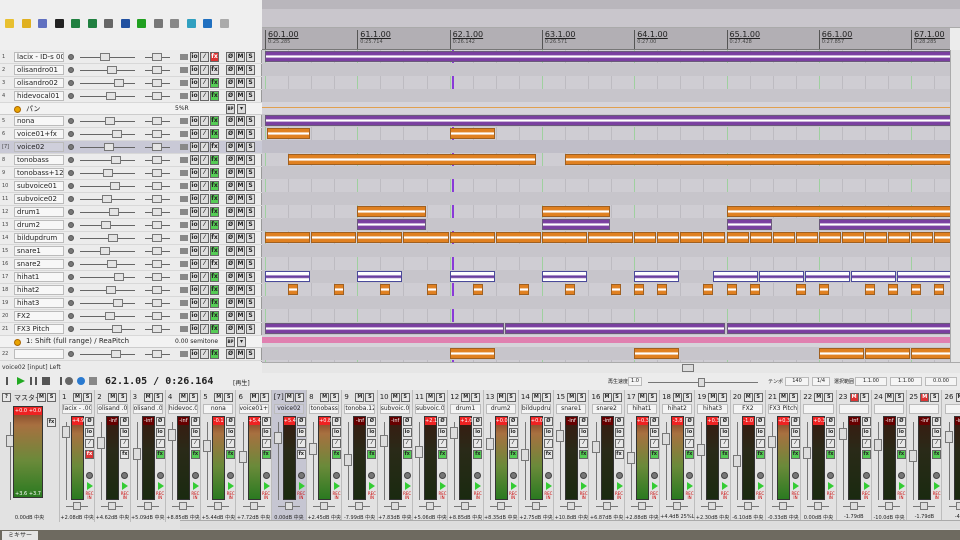 Image resolution: width=960 pixels, height=540 pixels. What do you see at coordinates (131, 134) in the screenshot?
I see `track-header: 6 voice01+fx io ⁄ fx Ø M S` at bounding box center [131, 134].